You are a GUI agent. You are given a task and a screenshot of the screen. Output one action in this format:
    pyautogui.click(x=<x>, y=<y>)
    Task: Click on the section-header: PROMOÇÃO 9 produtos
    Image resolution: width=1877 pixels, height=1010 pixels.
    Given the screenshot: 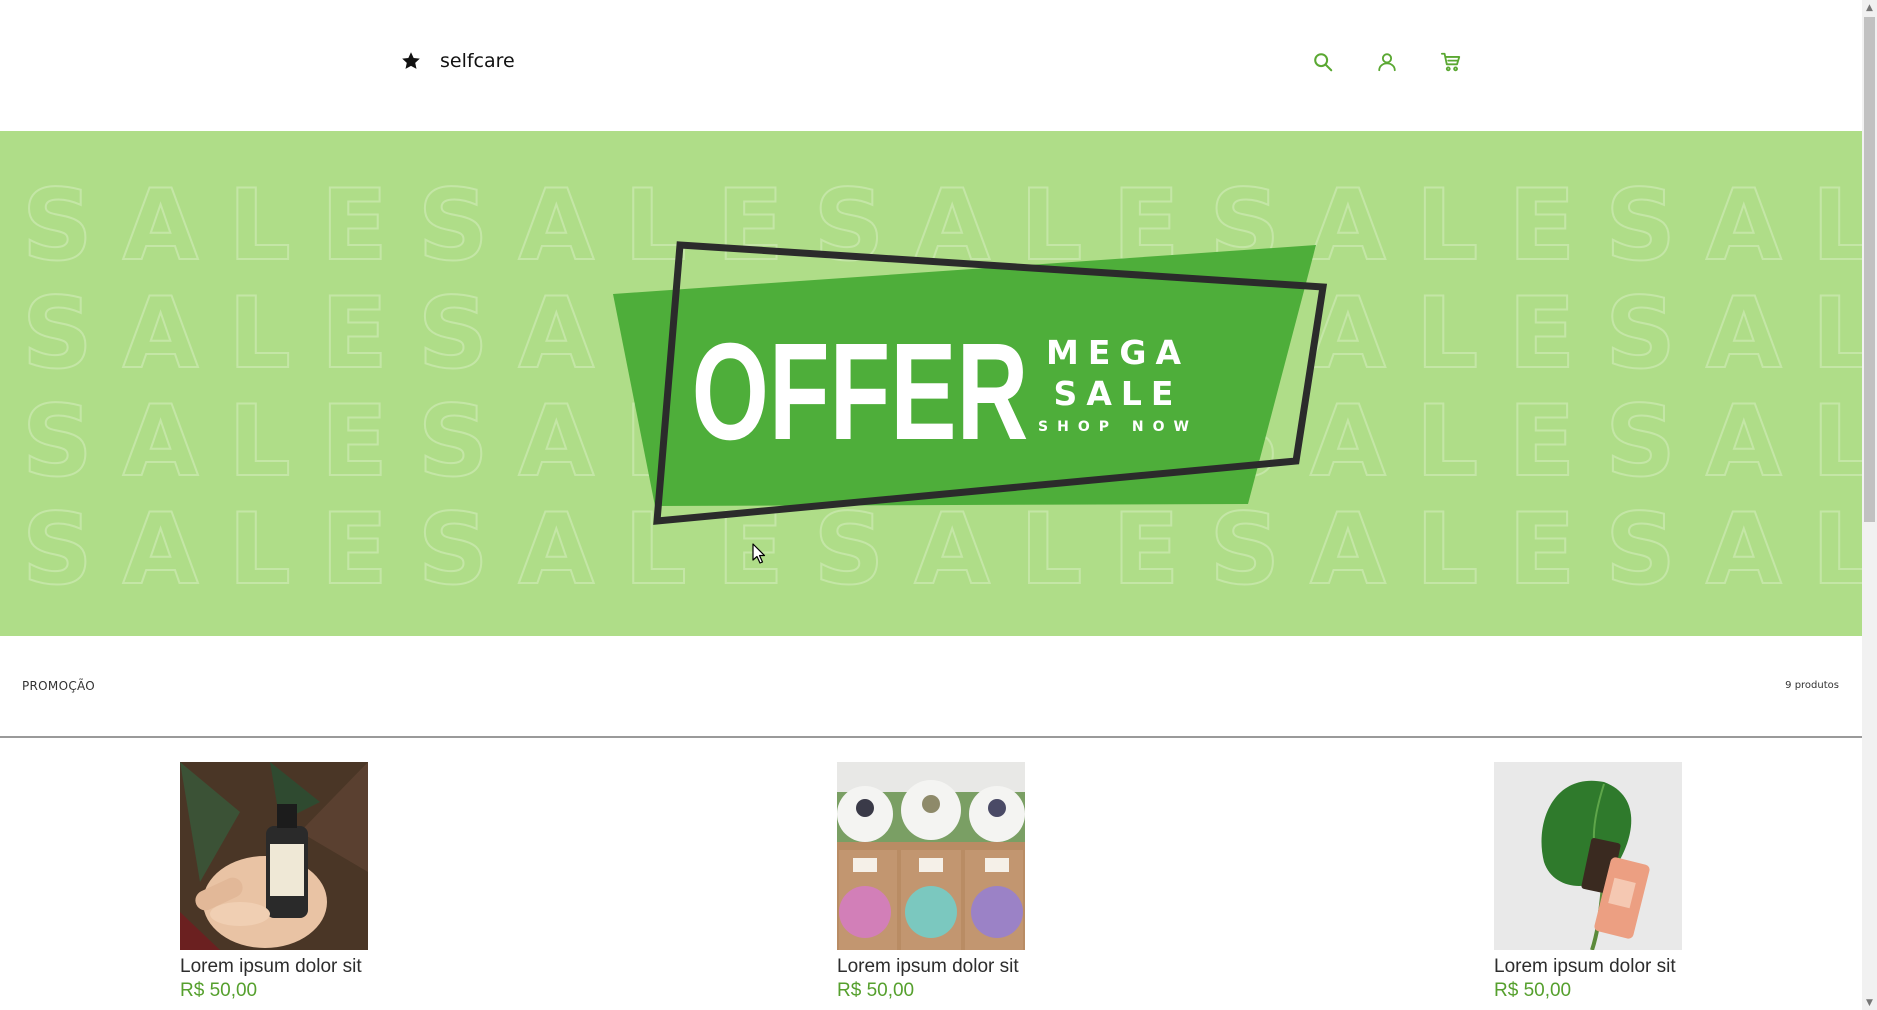 What is the action you would take?
    pyautogui.click(x=931, y=687)
    